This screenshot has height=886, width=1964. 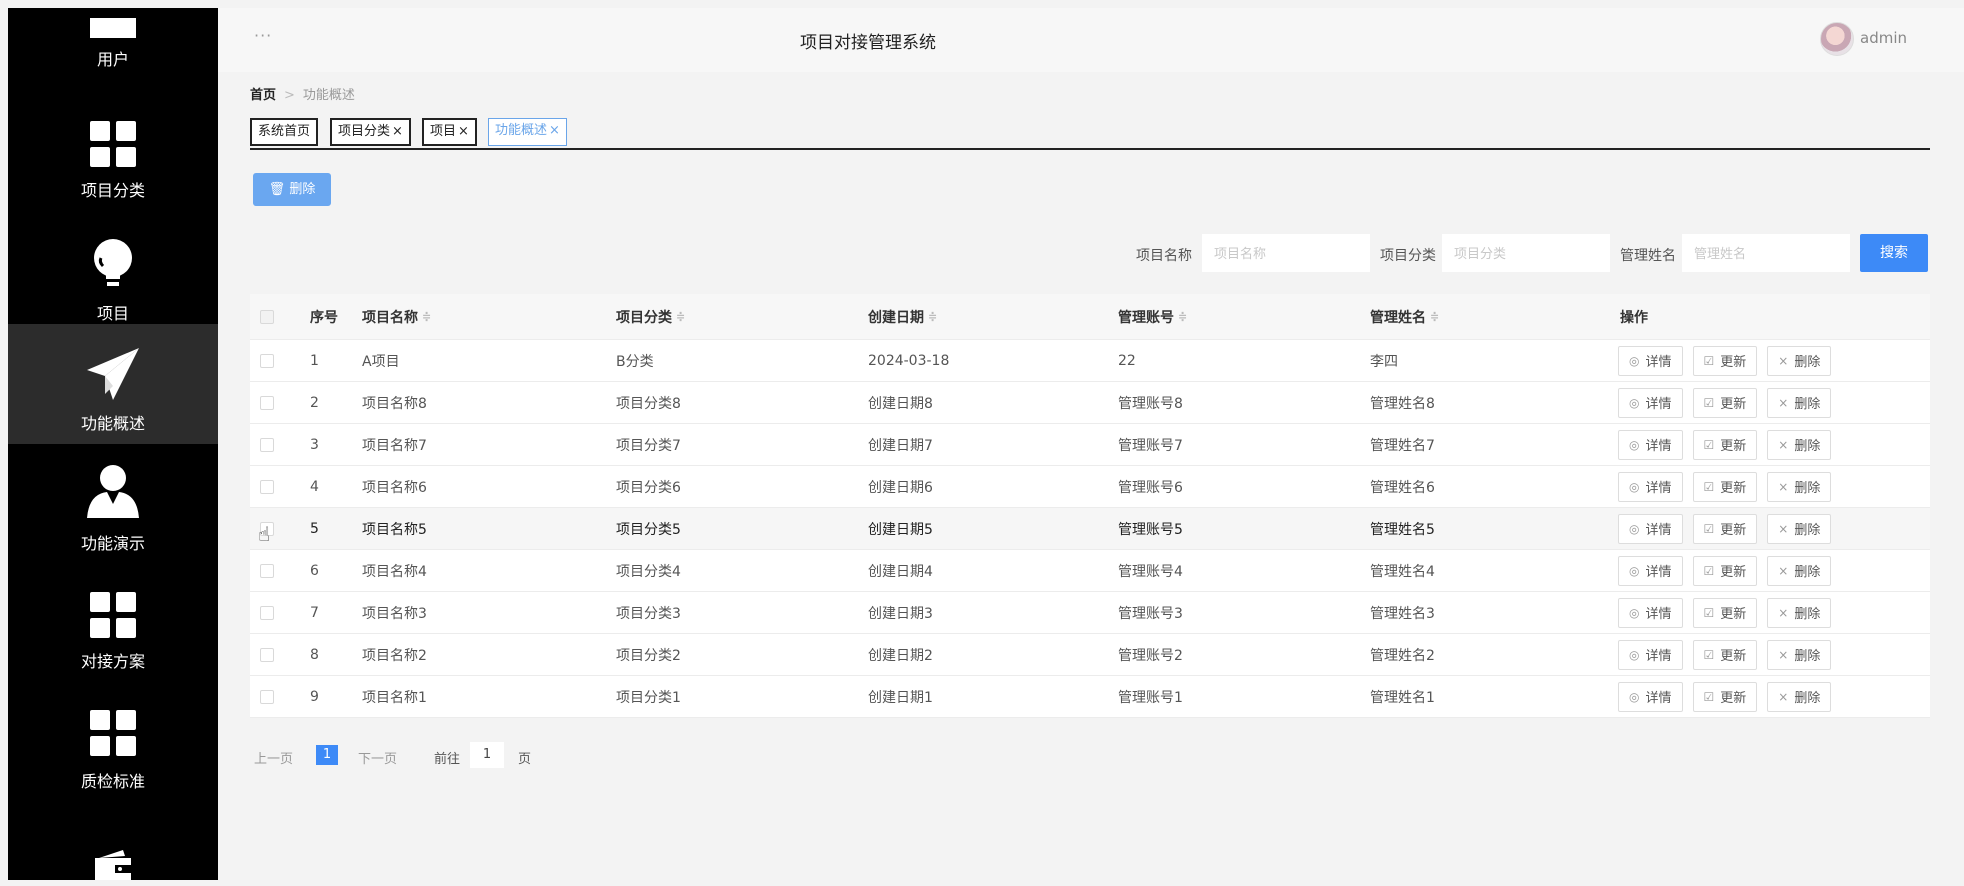 What do you see at coordinates (1090, 445) in the screenshot?
I see `table-row: 3 项目名称7 项目分类7 创建日期7 管理账号7 管理姓名7 ◎ 详情 ☑ 更新 × 删除` at bounding box center [1090, 445].